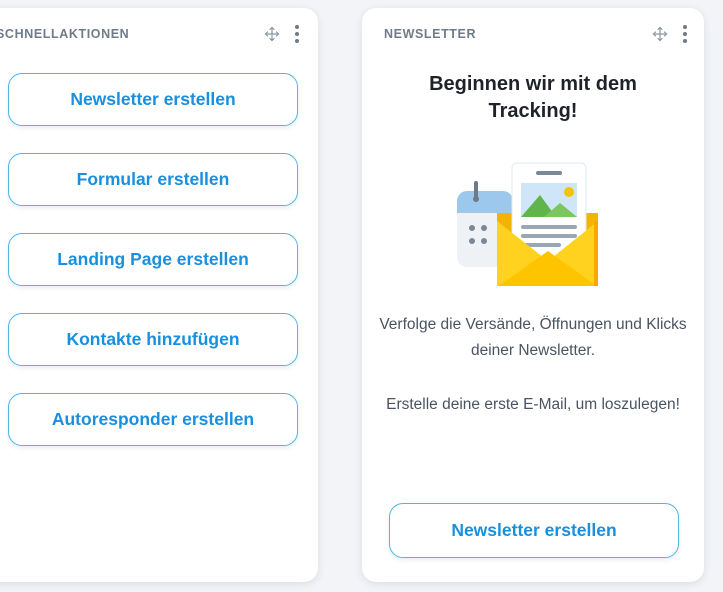  What do you see at coordinates (153, 339) in the screenshot?
I see `add-contacts-button: Kontakte hinzufügen` at bounding box center [153, 339].